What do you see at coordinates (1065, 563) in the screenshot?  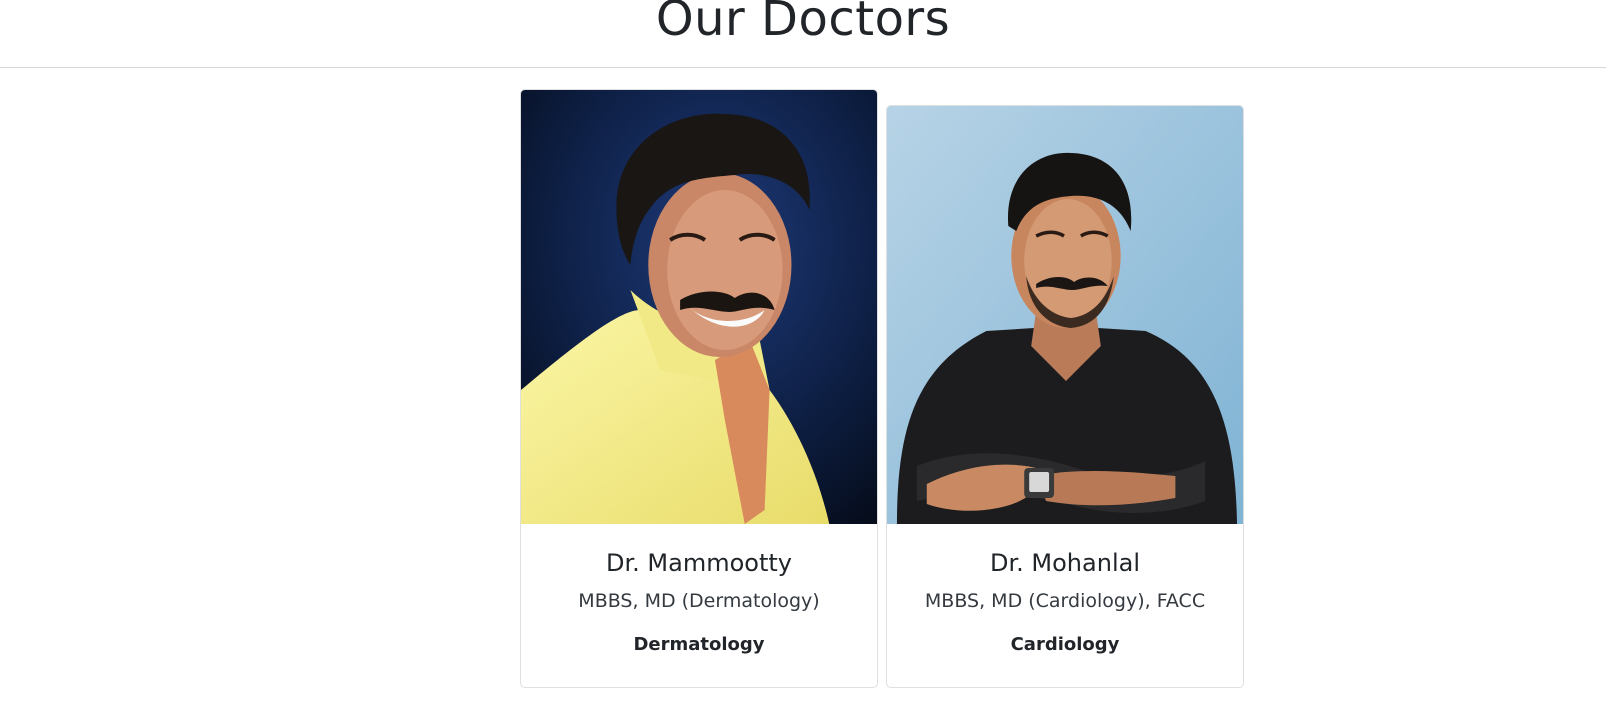 I see `doctor-name: Dr. Mohanlal` at bounding box center [1065, 563].